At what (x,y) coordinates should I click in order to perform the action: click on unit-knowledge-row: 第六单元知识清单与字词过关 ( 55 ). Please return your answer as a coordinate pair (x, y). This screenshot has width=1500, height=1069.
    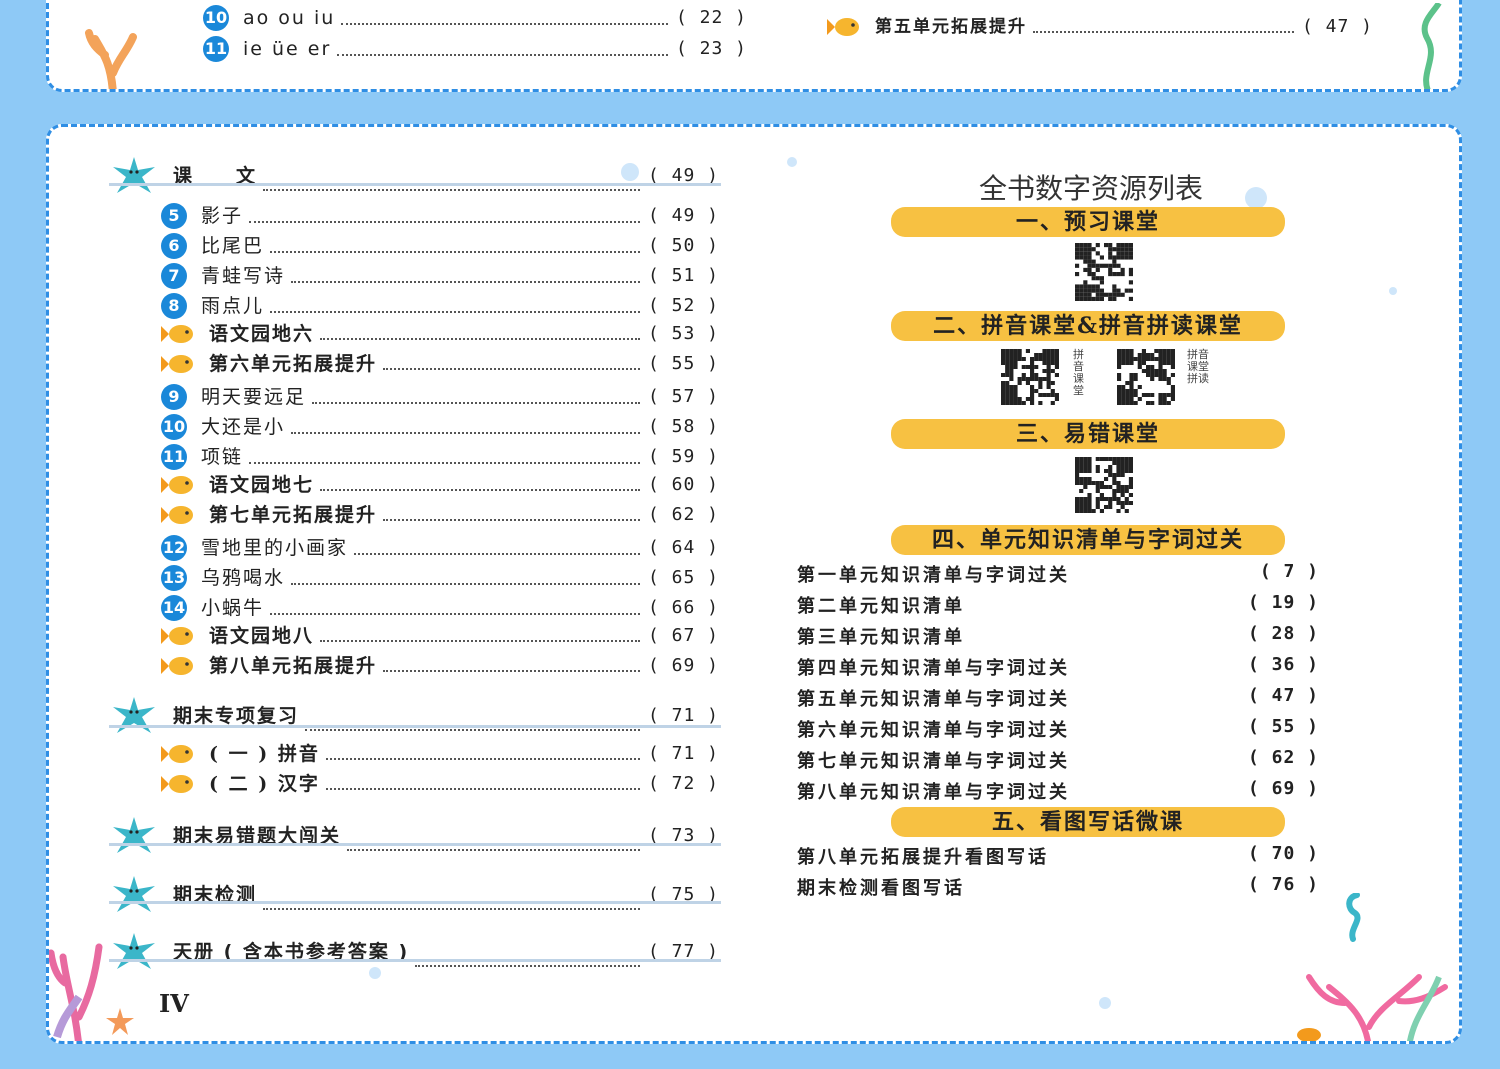
    Looking at the image, I should click on (1058, 729).